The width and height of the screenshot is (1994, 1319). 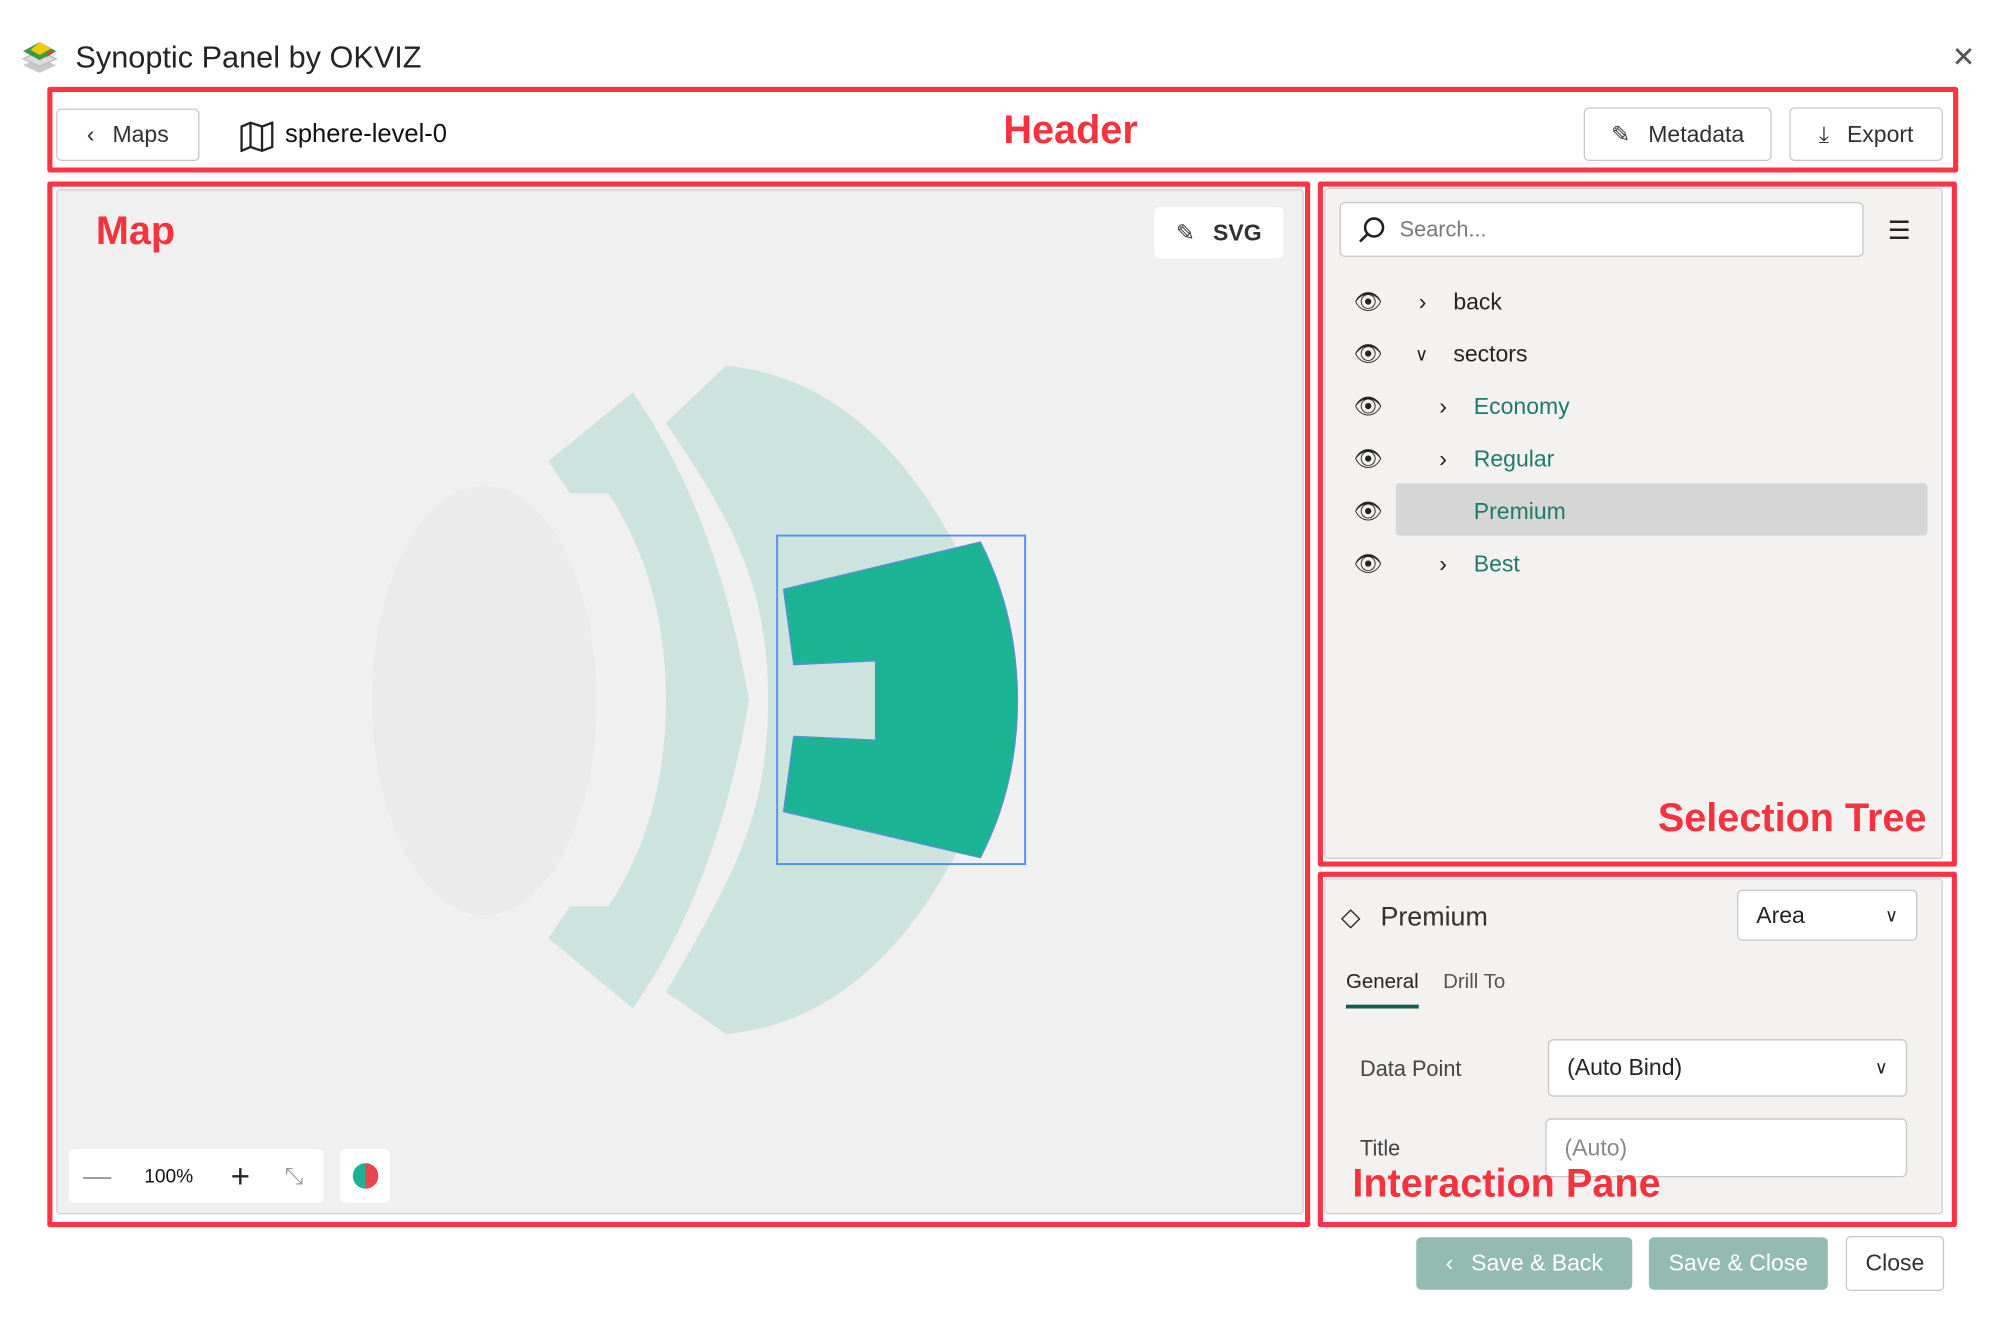 What do you see at coordinates (1738, 1263) in the screenshot?
I see `save-and-close-button: Save & Close` at bounding box center [1738, 1263].